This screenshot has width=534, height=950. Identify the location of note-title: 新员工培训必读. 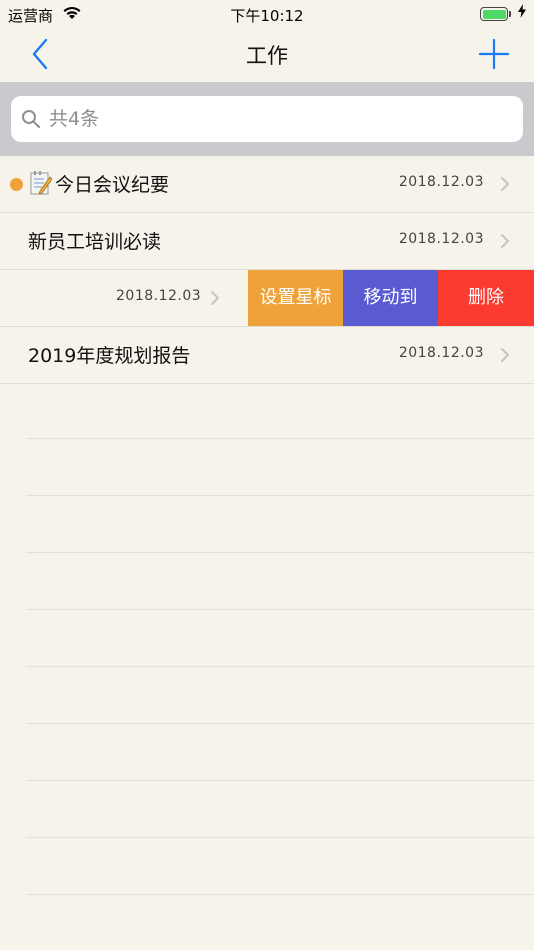
(95, 242).